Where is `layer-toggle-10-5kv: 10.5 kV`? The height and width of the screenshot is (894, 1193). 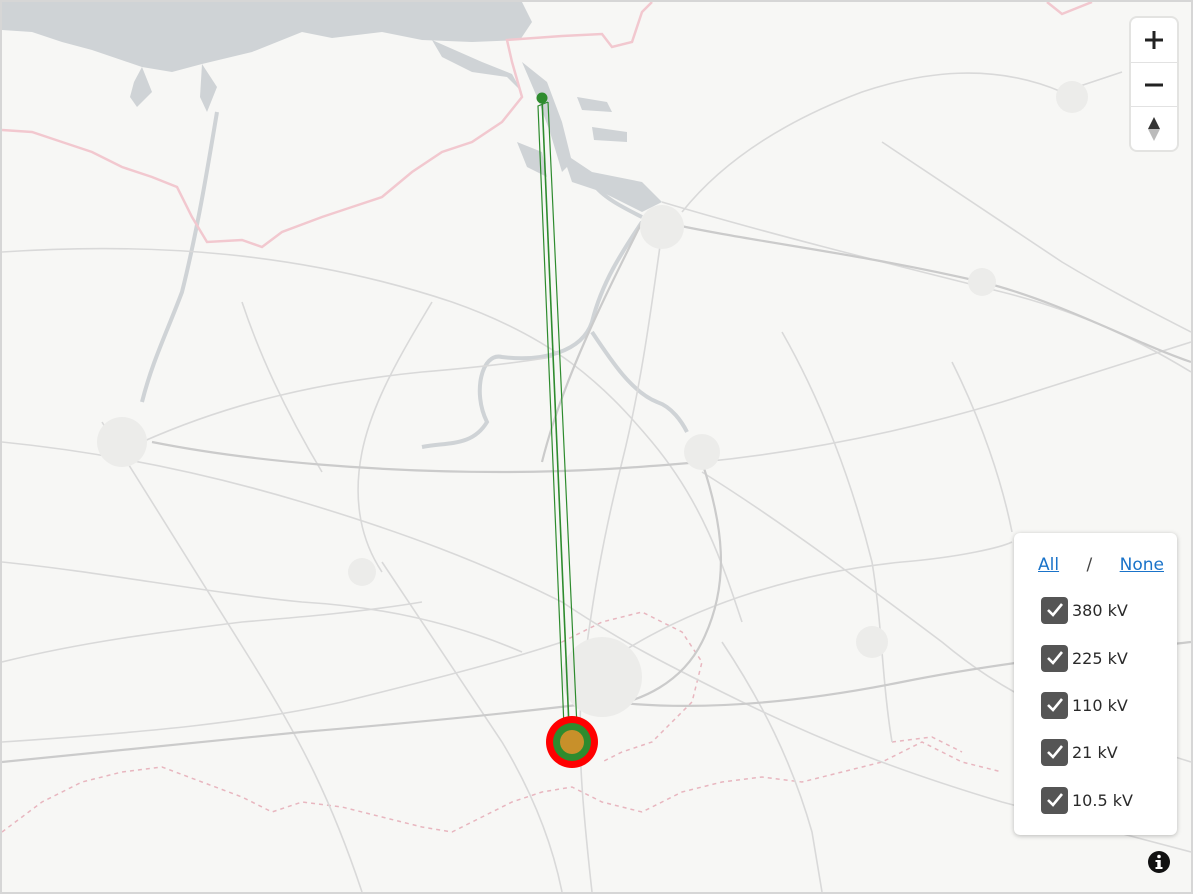 layer-toggle-10-5kv: 10.5 kV is located at coordinates (1087, 800).